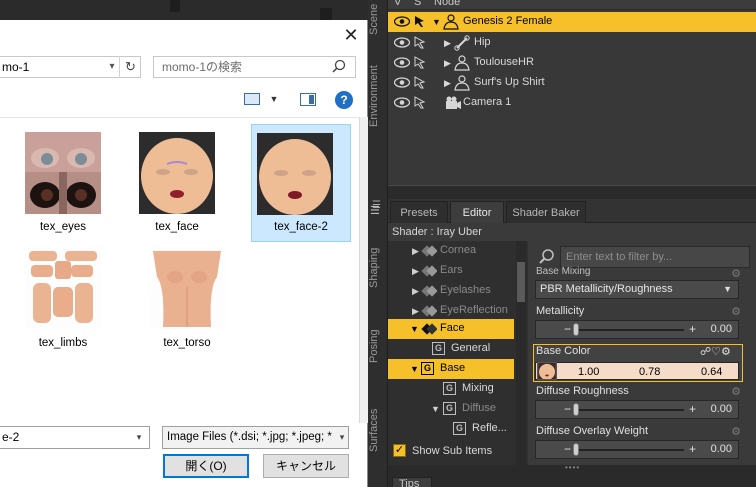  Describe the element at coordinates (378, 268) in the screenshot. I see `tab-shaping: Shaping` at that location.